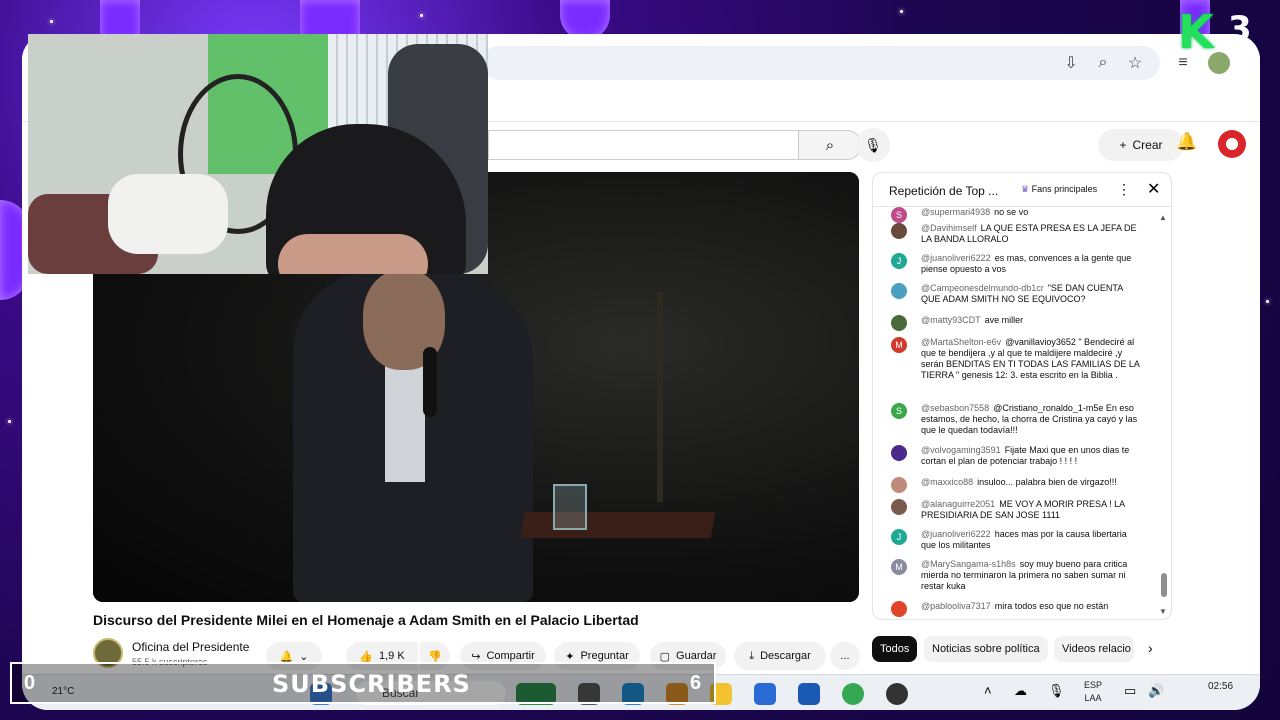 The height and width of the screenshot is (720, 1280). Describe the element at coordinates (821, 63) in the screenshot. I see `address-bar` at that location.